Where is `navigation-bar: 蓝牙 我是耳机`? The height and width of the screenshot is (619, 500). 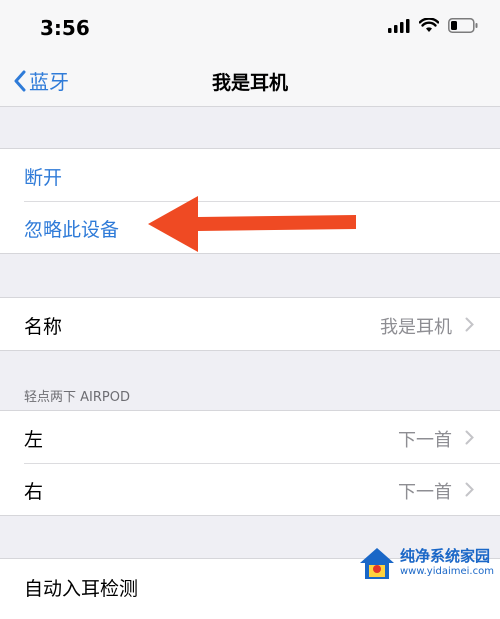 navigation-bar: 蓝牙 我是耳机 is located at coordinates (250, 82).